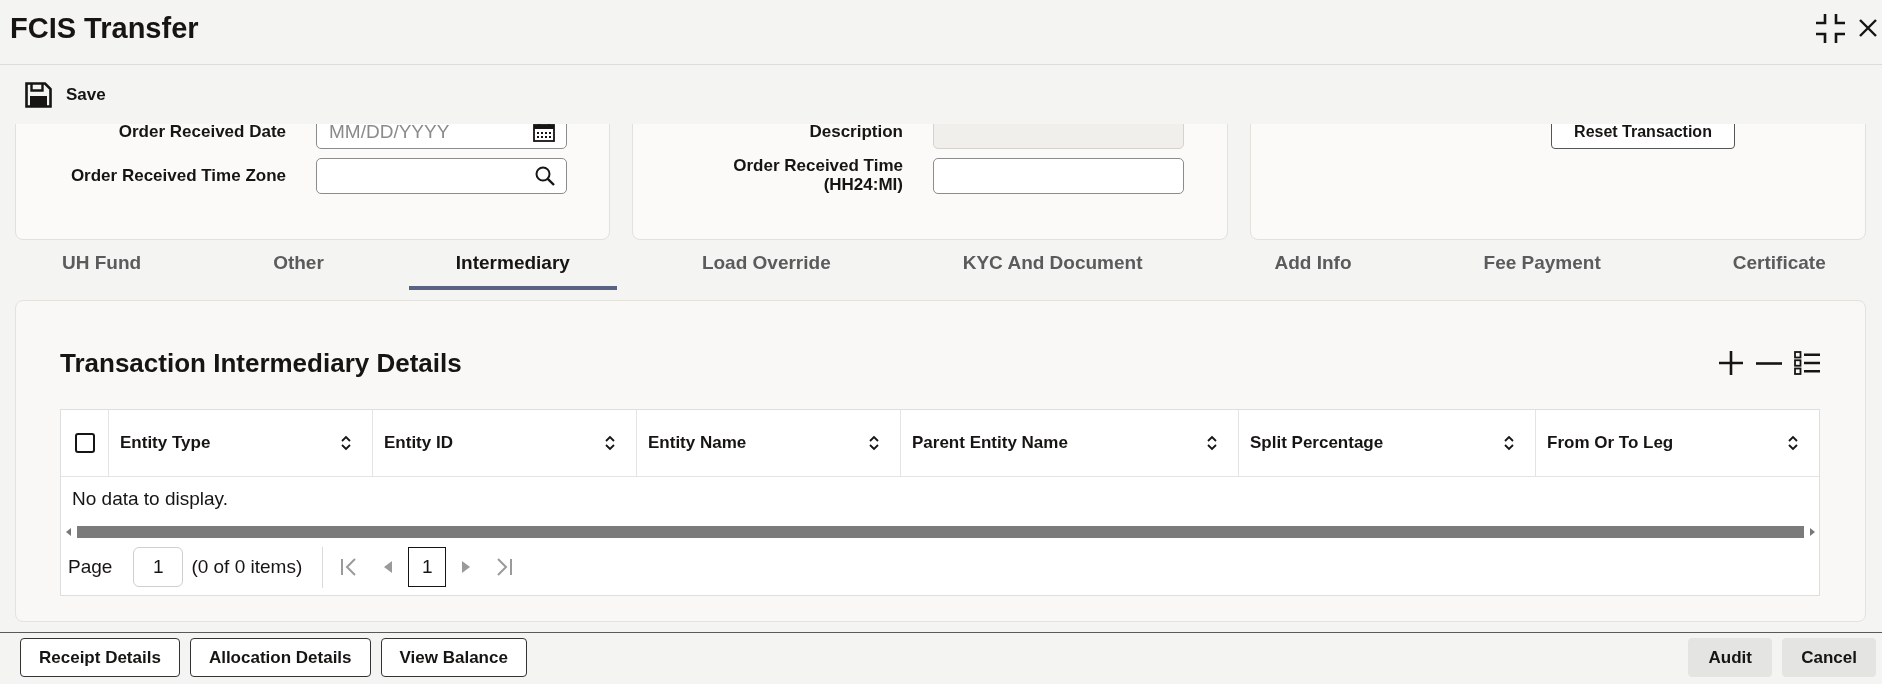  Describe the element at coordinates (100, 657) in the screenshot. I see `footer-button: Receipt Details` at that location.